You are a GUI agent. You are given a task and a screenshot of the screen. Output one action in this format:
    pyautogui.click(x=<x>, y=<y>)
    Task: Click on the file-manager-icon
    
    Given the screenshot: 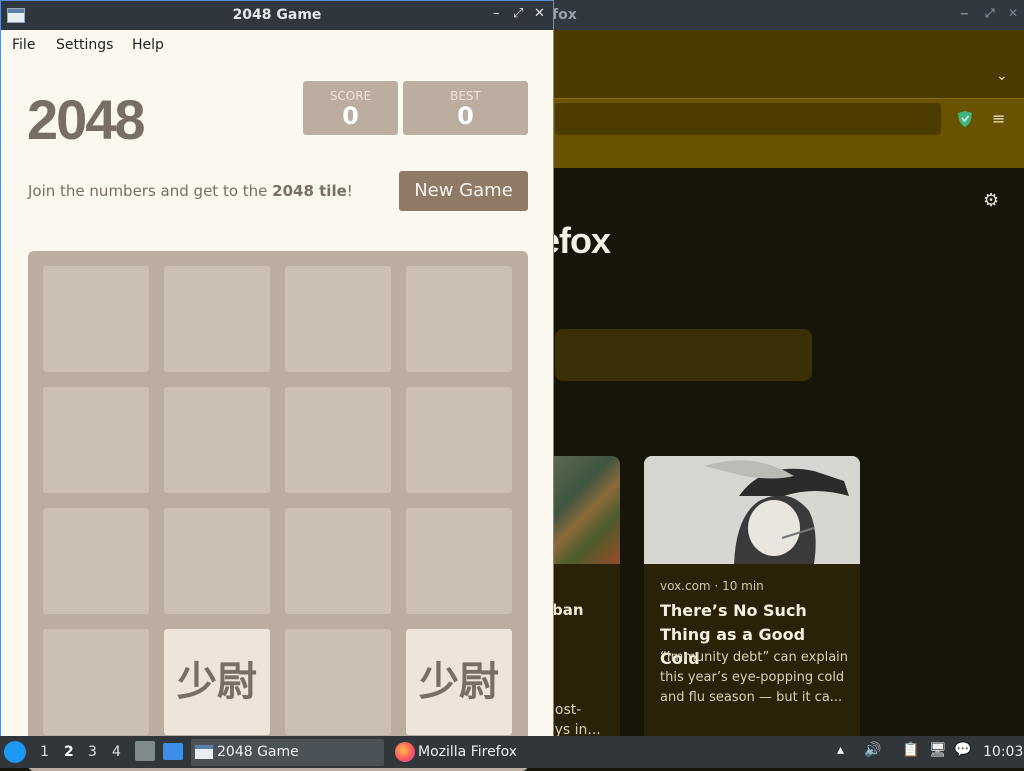 What is the action you would take?
    pyautogui.click(x=145, y=751)
    